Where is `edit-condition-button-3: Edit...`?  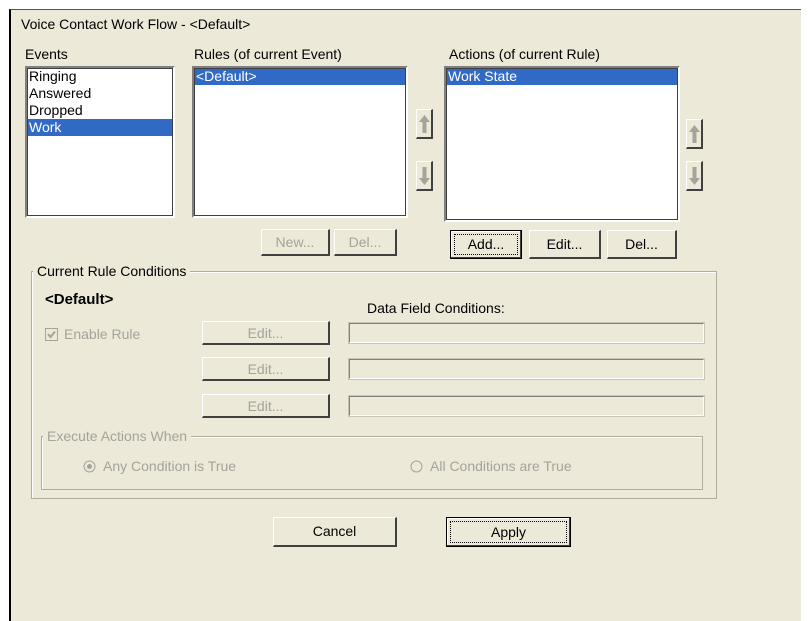 edit-condition-button-3: Edit... is located at coordinates (266, 406).